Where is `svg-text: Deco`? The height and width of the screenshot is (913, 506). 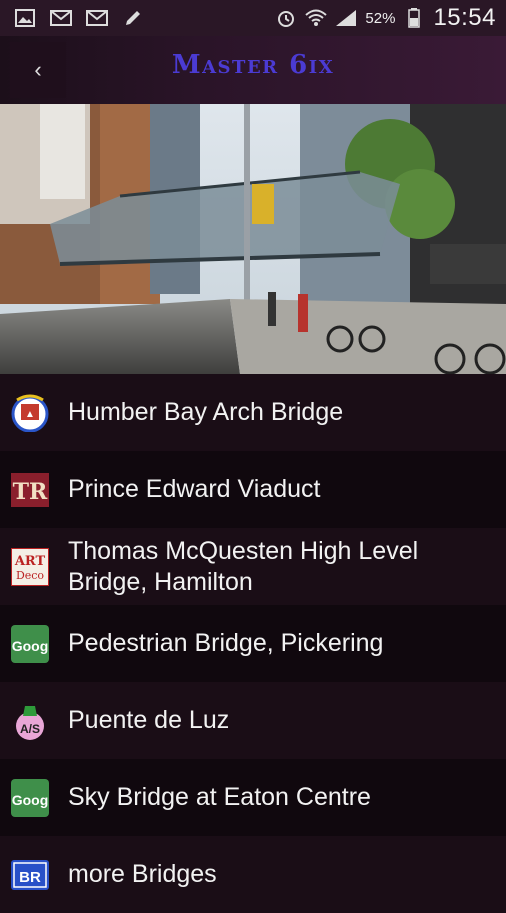 svg-text: Deco is located at coordinates (30, 575).